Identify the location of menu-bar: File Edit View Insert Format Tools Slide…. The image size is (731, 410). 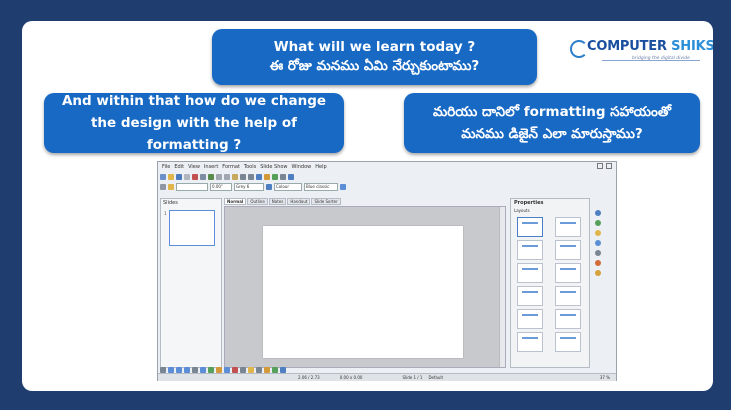
(389, 166).